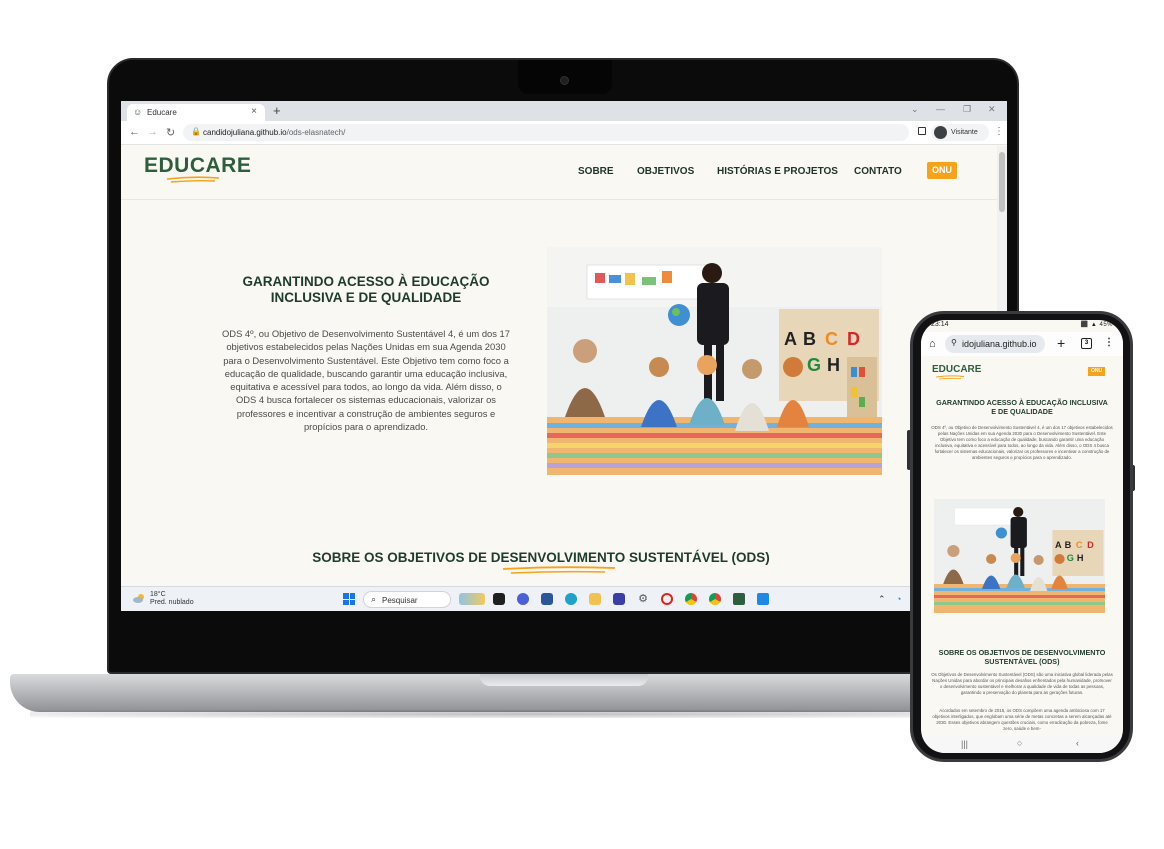 This screenshot has height=849, width=1164. I want to click on nav-sobre: SOBRE, so click(596, 171).